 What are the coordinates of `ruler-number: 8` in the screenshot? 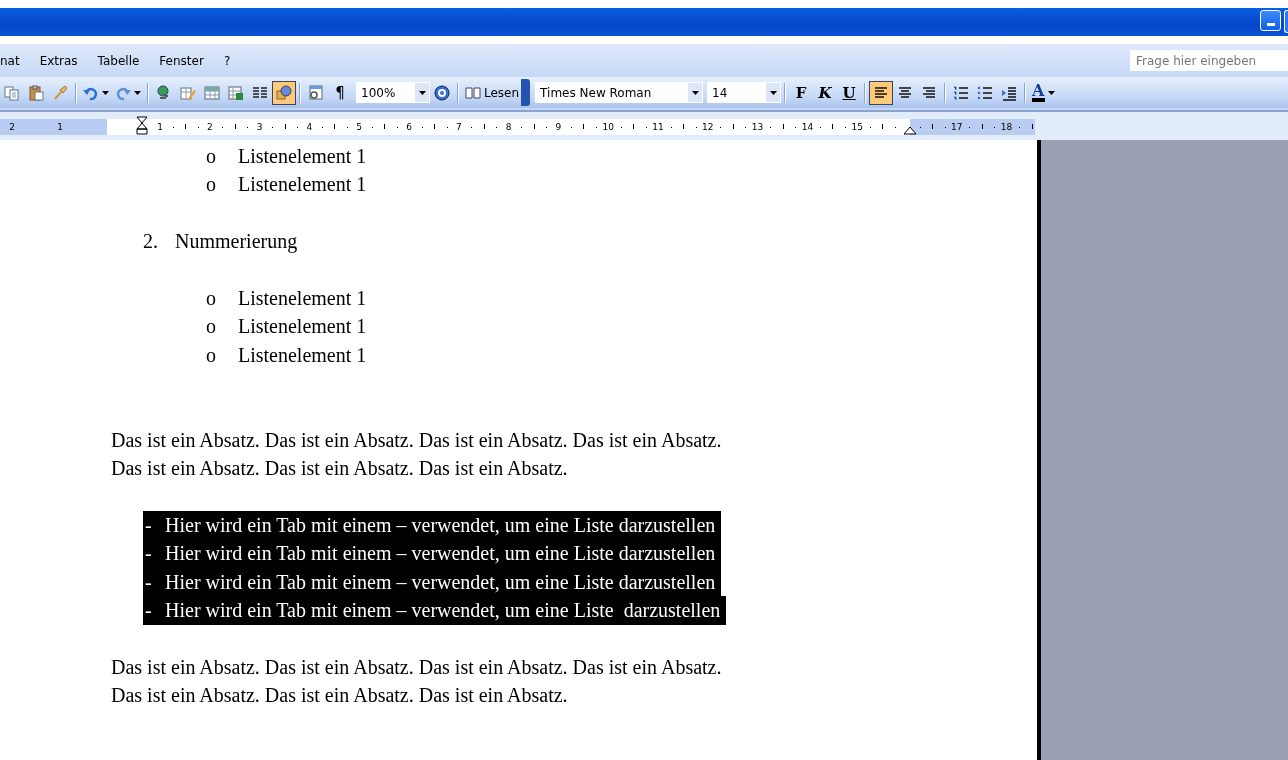 It's located at (508, 127).